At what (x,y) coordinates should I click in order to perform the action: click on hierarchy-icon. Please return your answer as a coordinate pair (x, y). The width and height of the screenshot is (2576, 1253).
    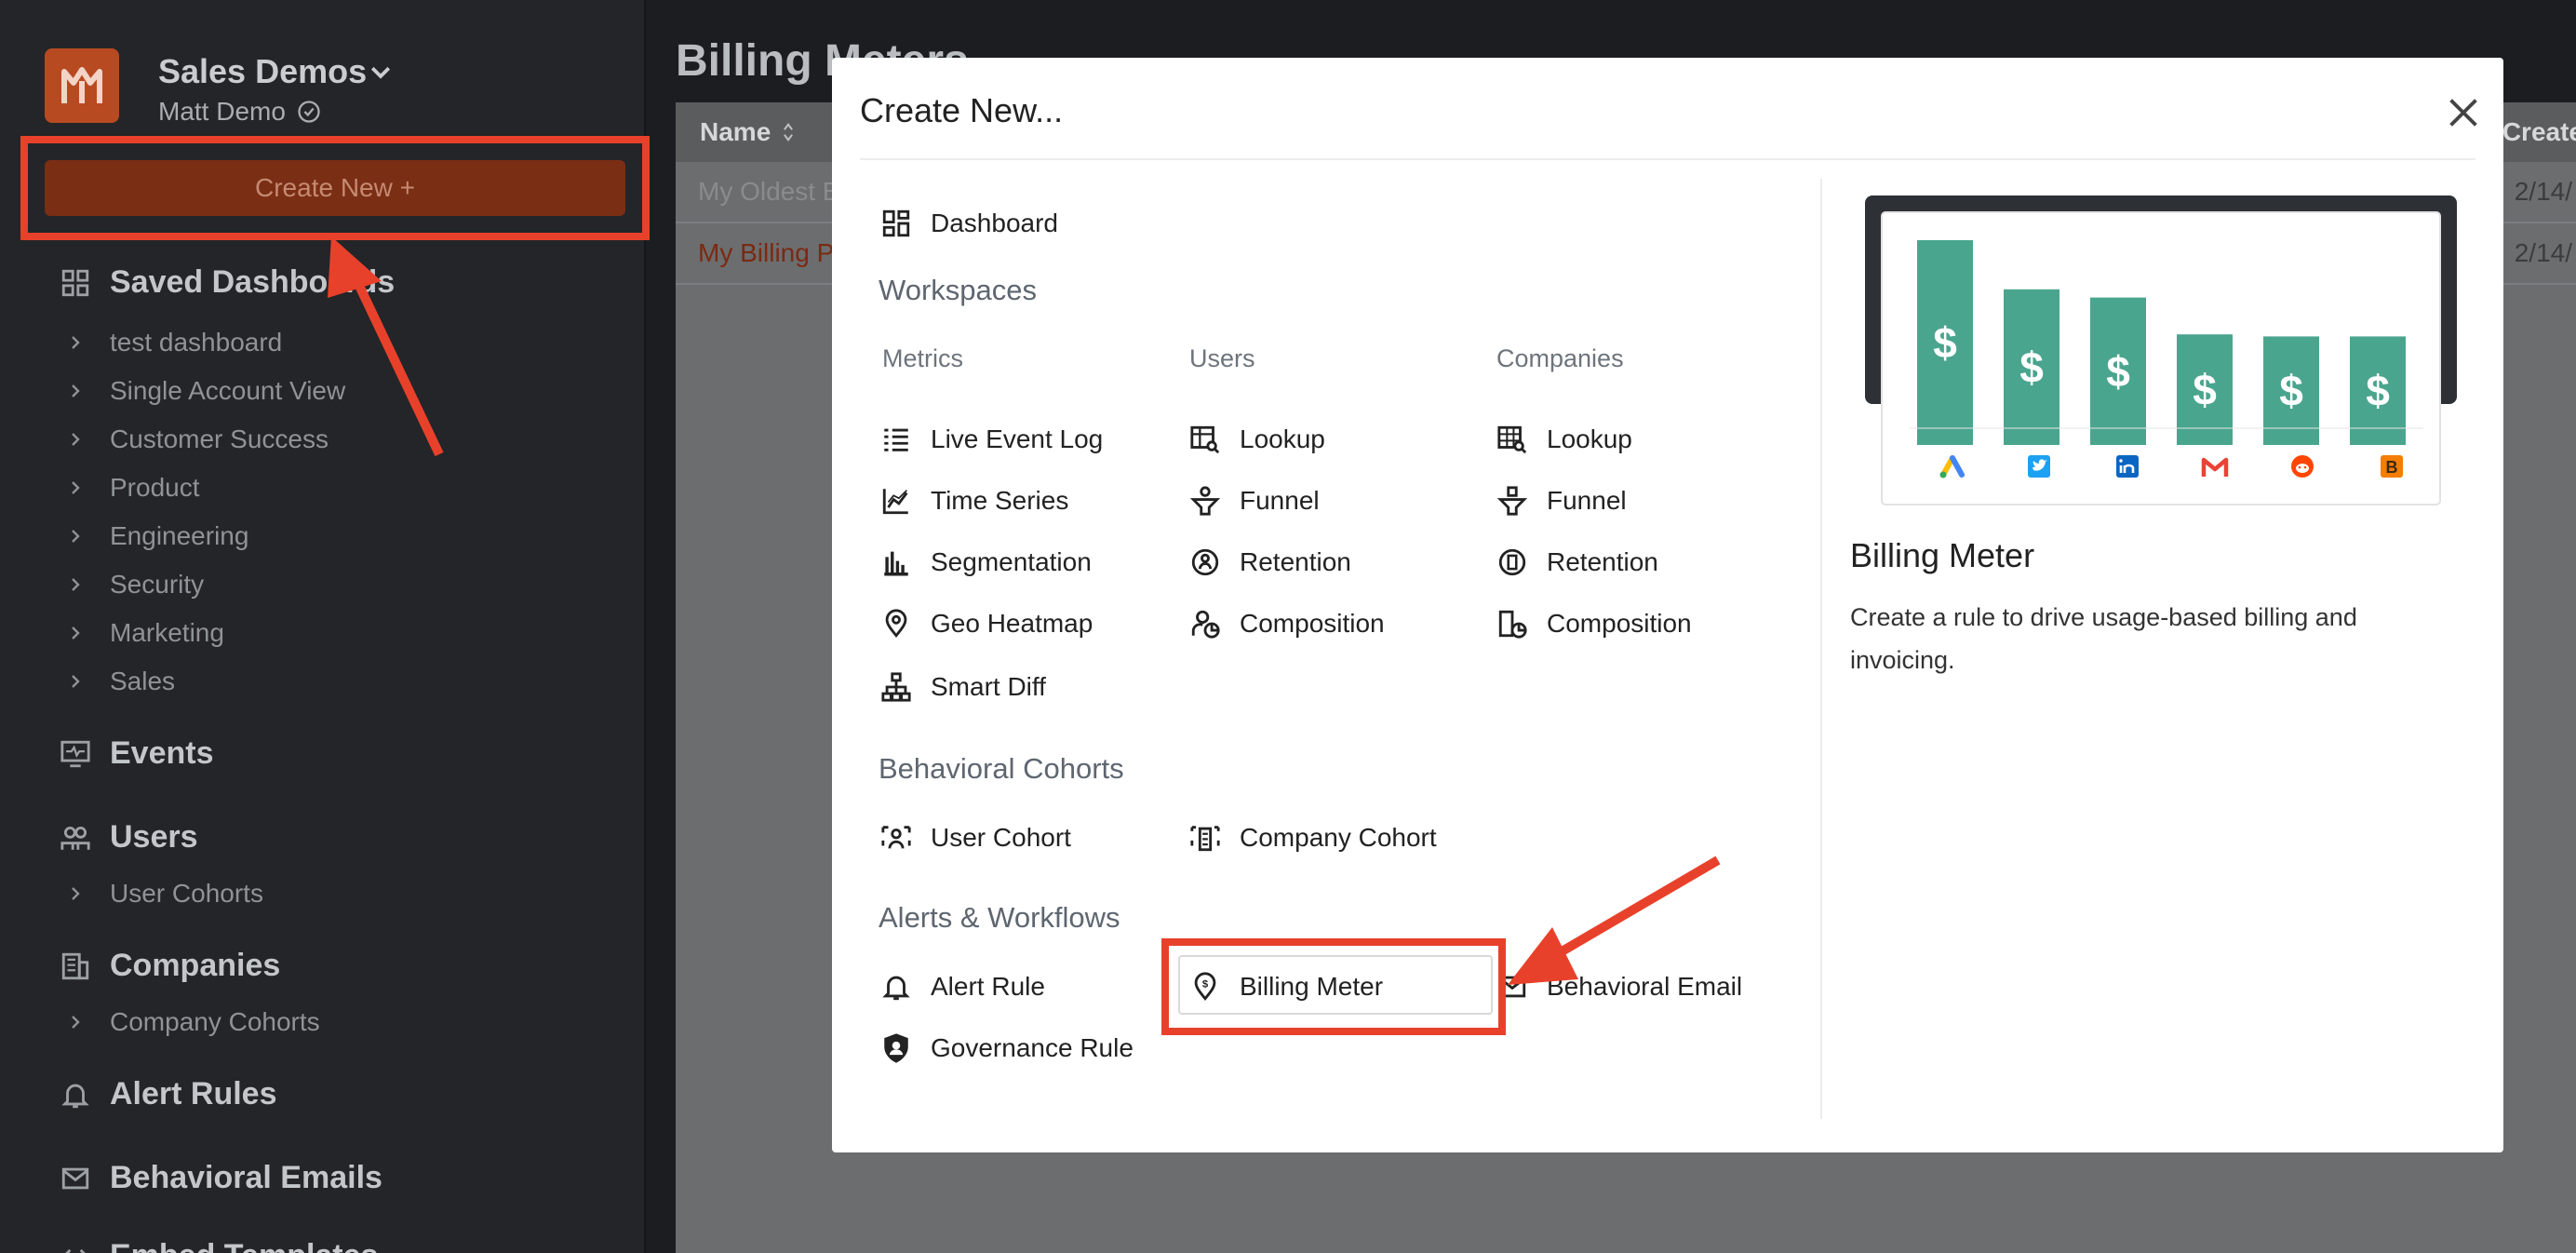
    Looking at the image, I should click on (896, 687).